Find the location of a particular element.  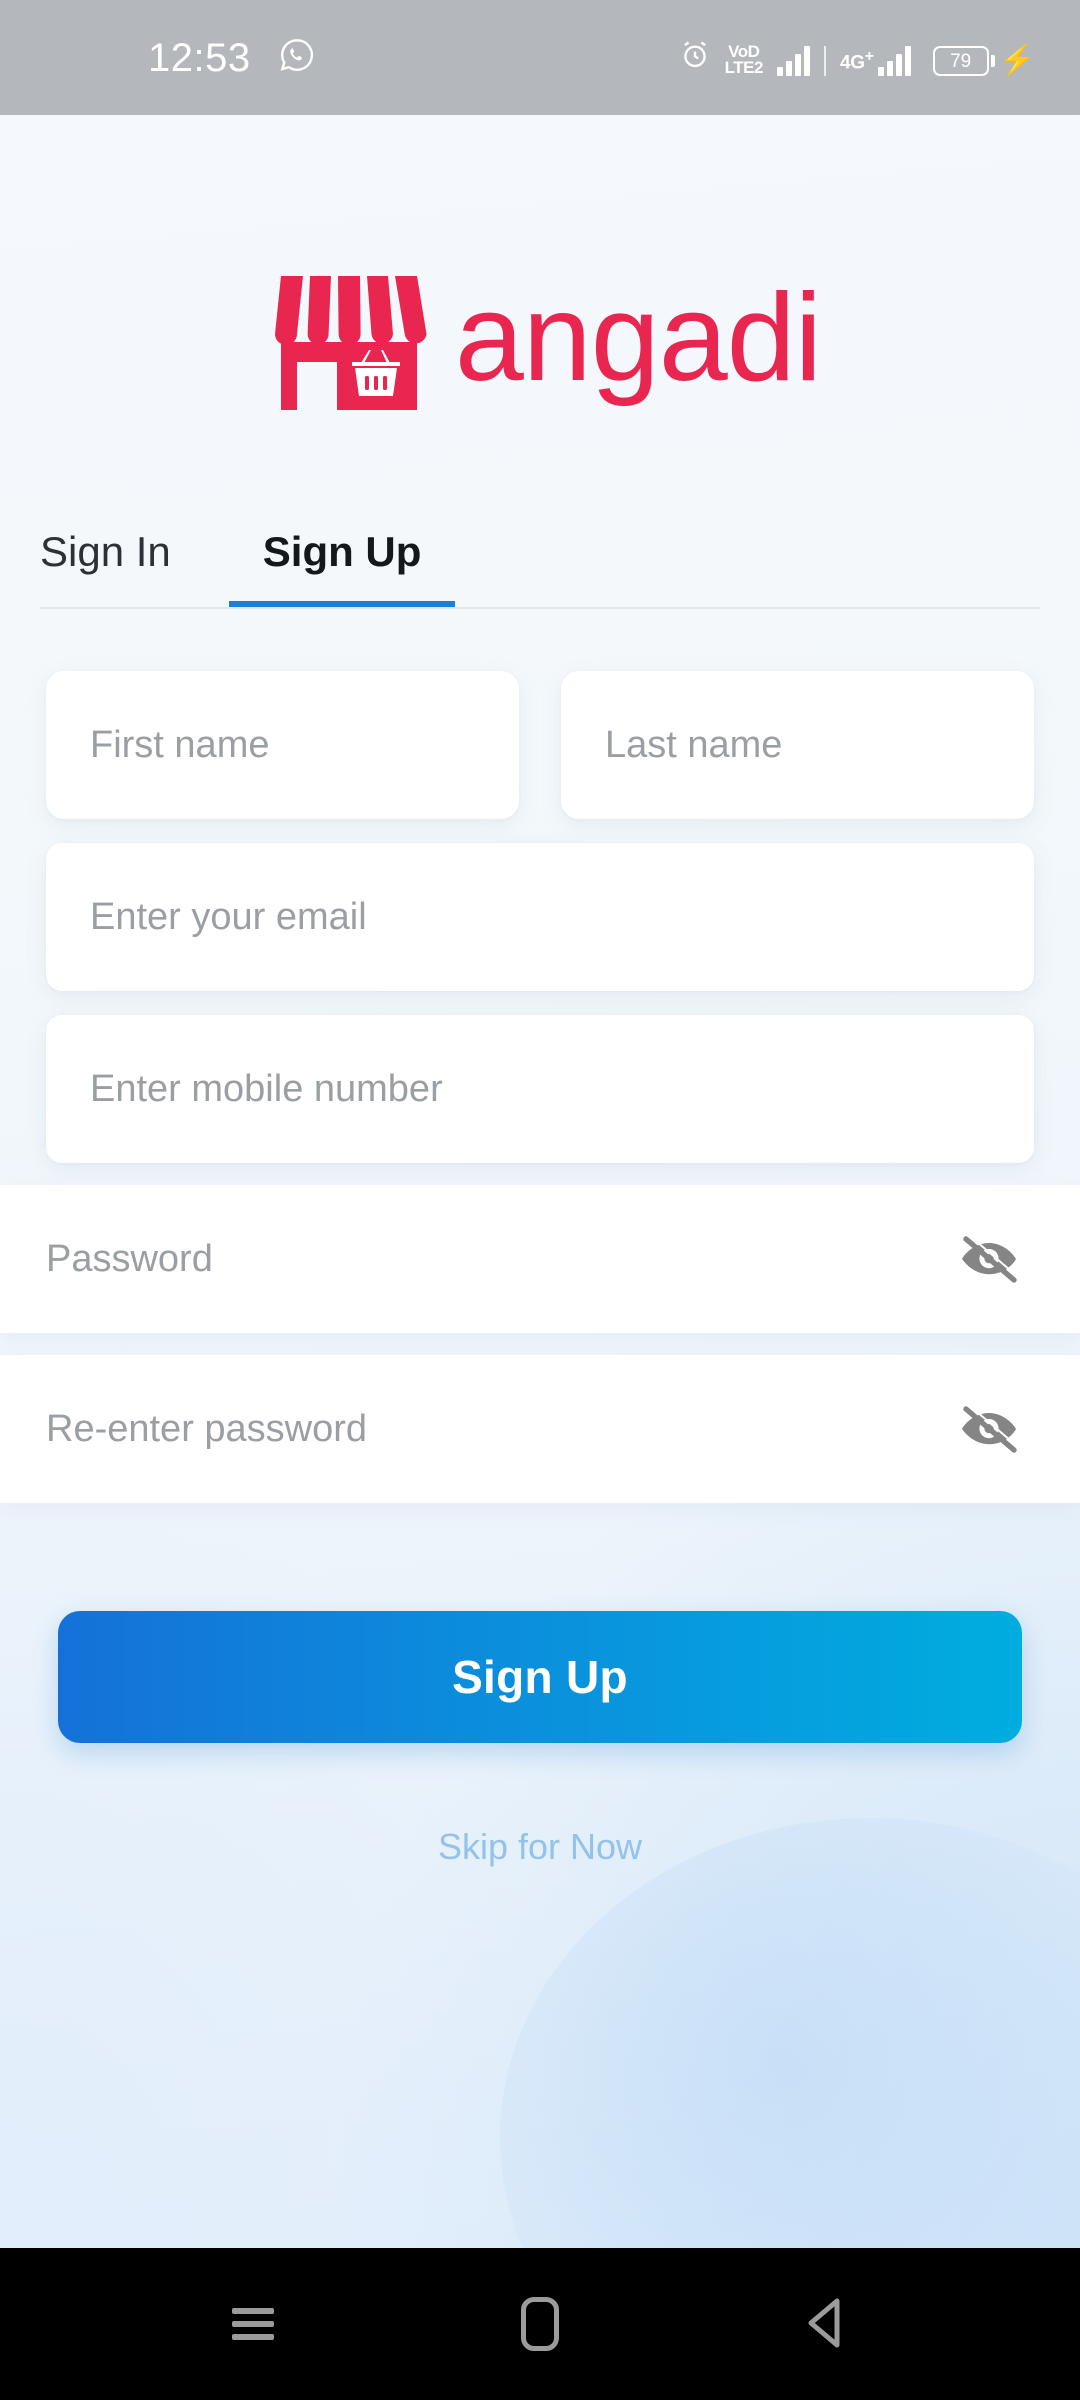

email-input: Enter your email is located at coordinates (540, 917).